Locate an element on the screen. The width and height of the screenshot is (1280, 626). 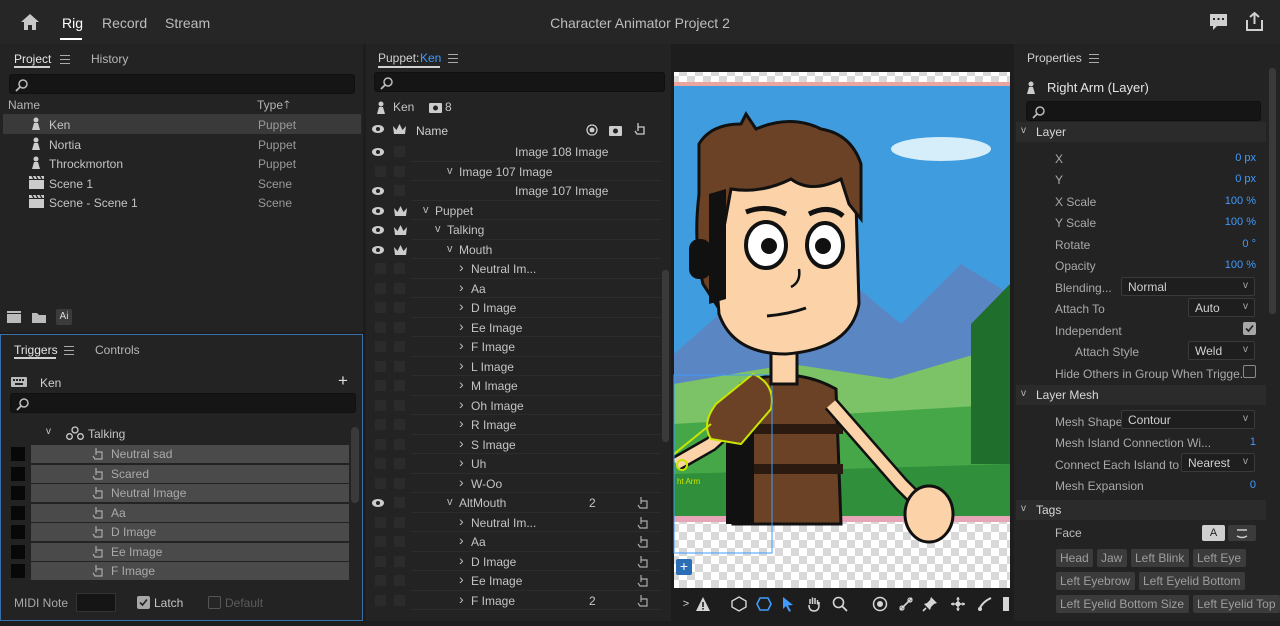
layer-row: Image 107 Image is located at coordinates (514, 191).